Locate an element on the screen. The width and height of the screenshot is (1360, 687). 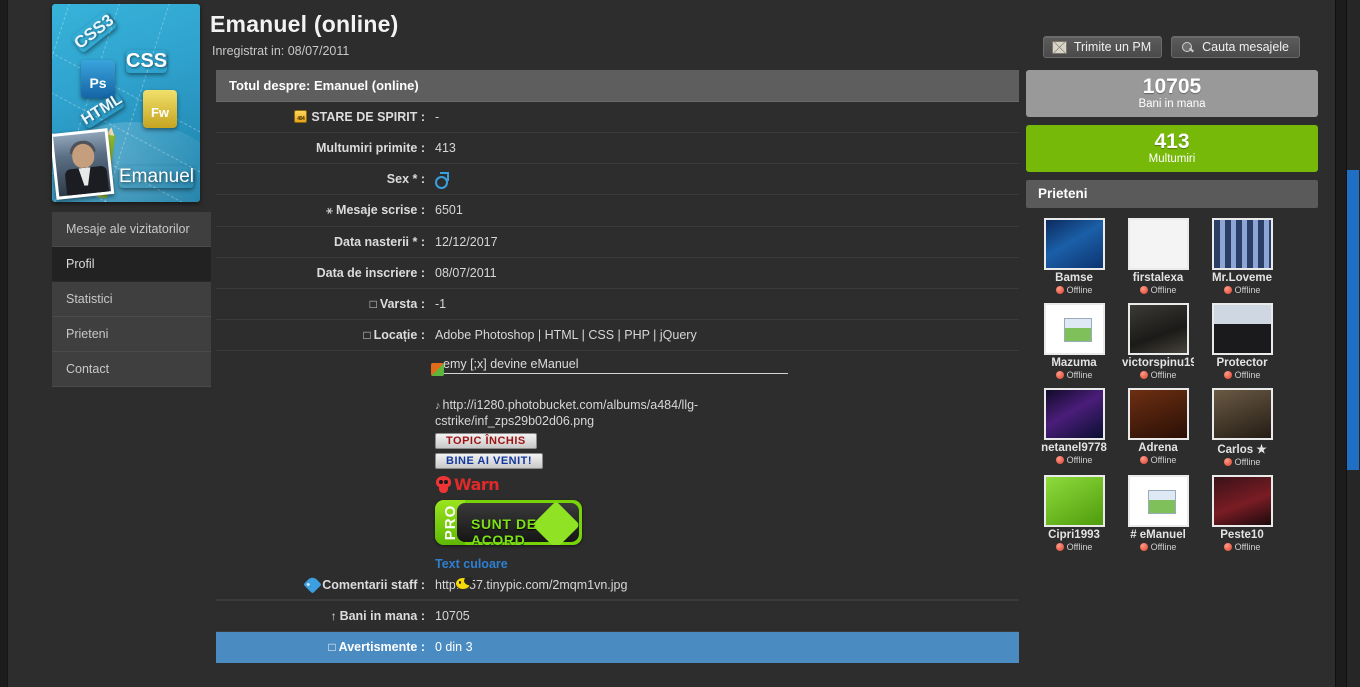
search-messages-label: Cauta mesajele is located at coordinates (1245, 47).